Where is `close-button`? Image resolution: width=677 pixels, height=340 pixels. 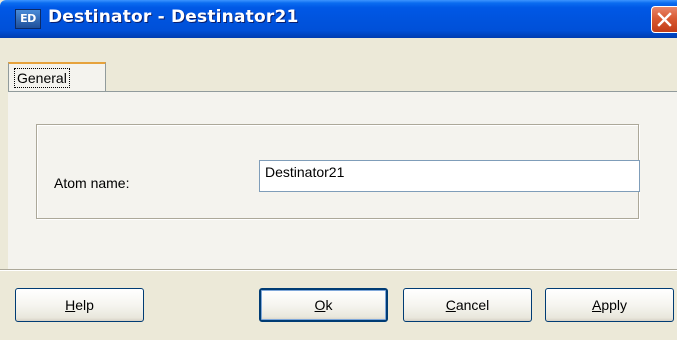 close-button is located at coordinates (664, 19).